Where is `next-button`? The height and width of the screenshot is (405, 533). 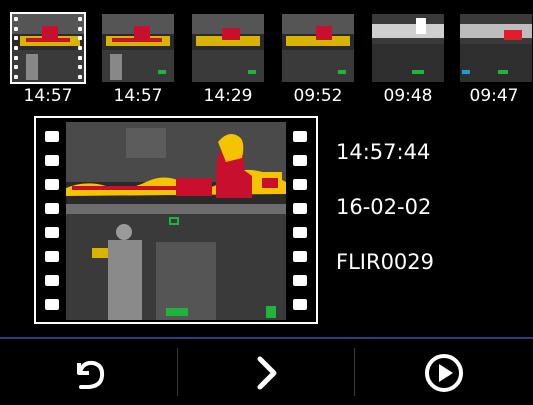 next-button is located at coordinates (267, 372).